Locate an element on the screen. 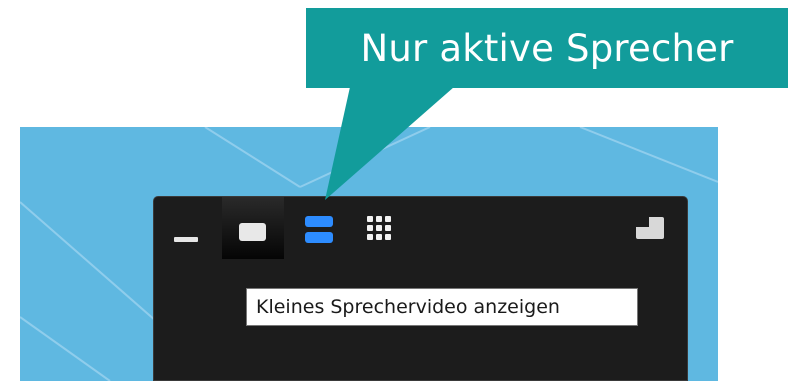  single-video-button is located at coordinates (253, 228).